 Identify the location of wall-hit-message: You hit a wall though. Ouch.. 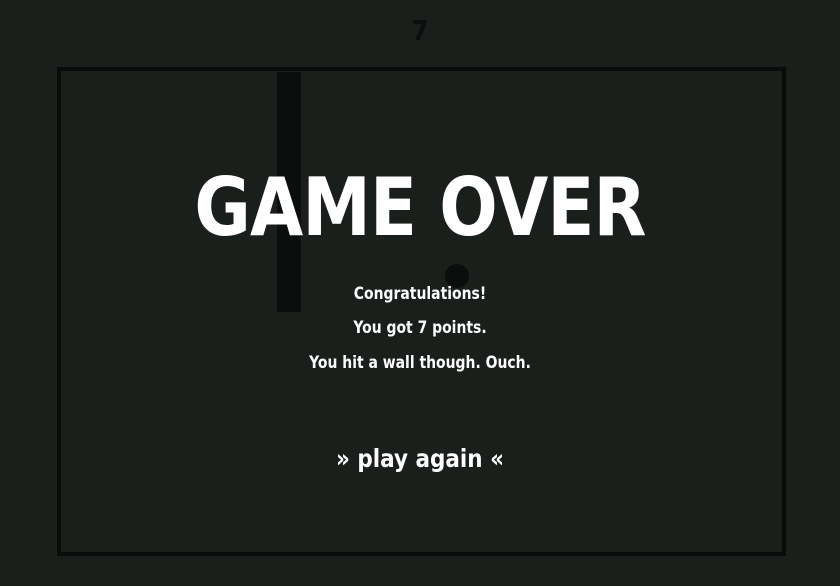
(420, 363).